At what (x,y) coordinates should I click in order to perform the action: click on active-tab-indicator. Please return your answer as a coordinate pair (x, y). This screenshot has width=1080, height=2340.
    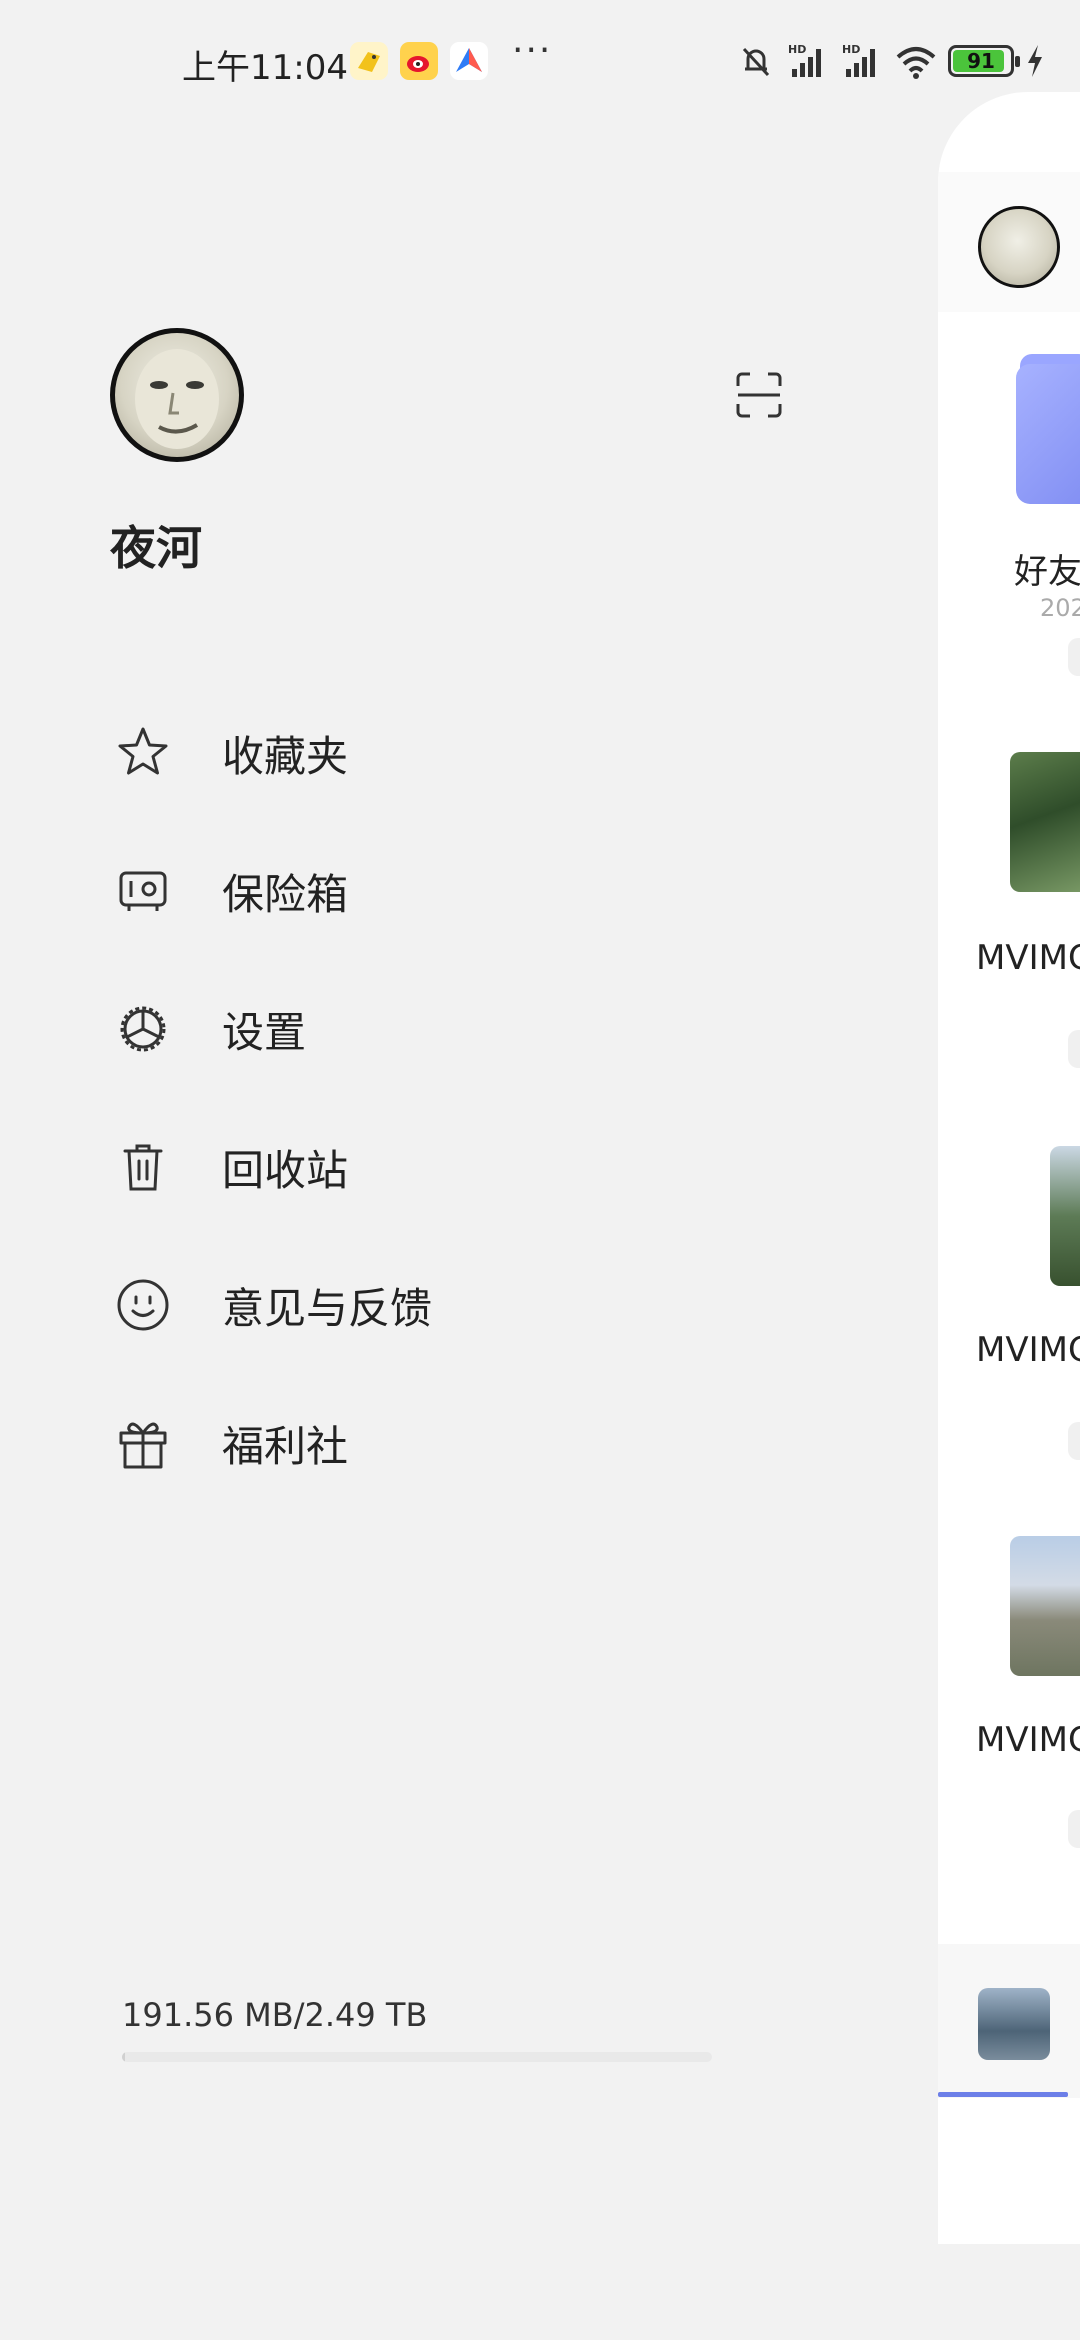
    Looking at the image, I should click on (1003, 2094).